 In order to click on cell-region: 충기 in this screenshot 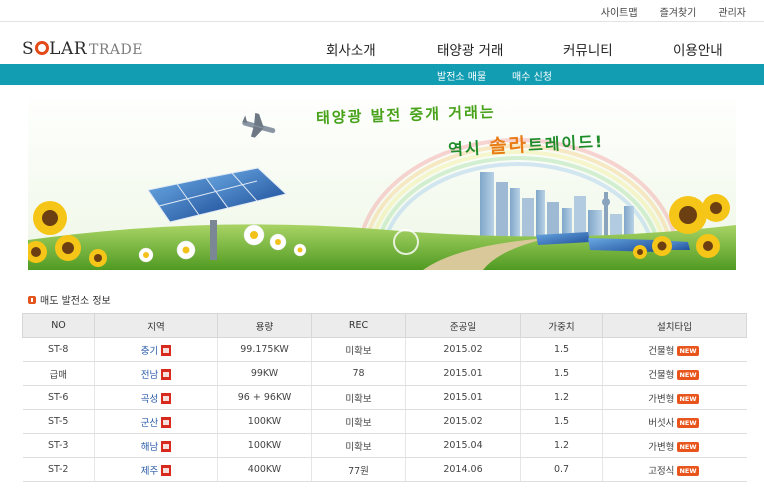, I will do `click(156, 349)`.